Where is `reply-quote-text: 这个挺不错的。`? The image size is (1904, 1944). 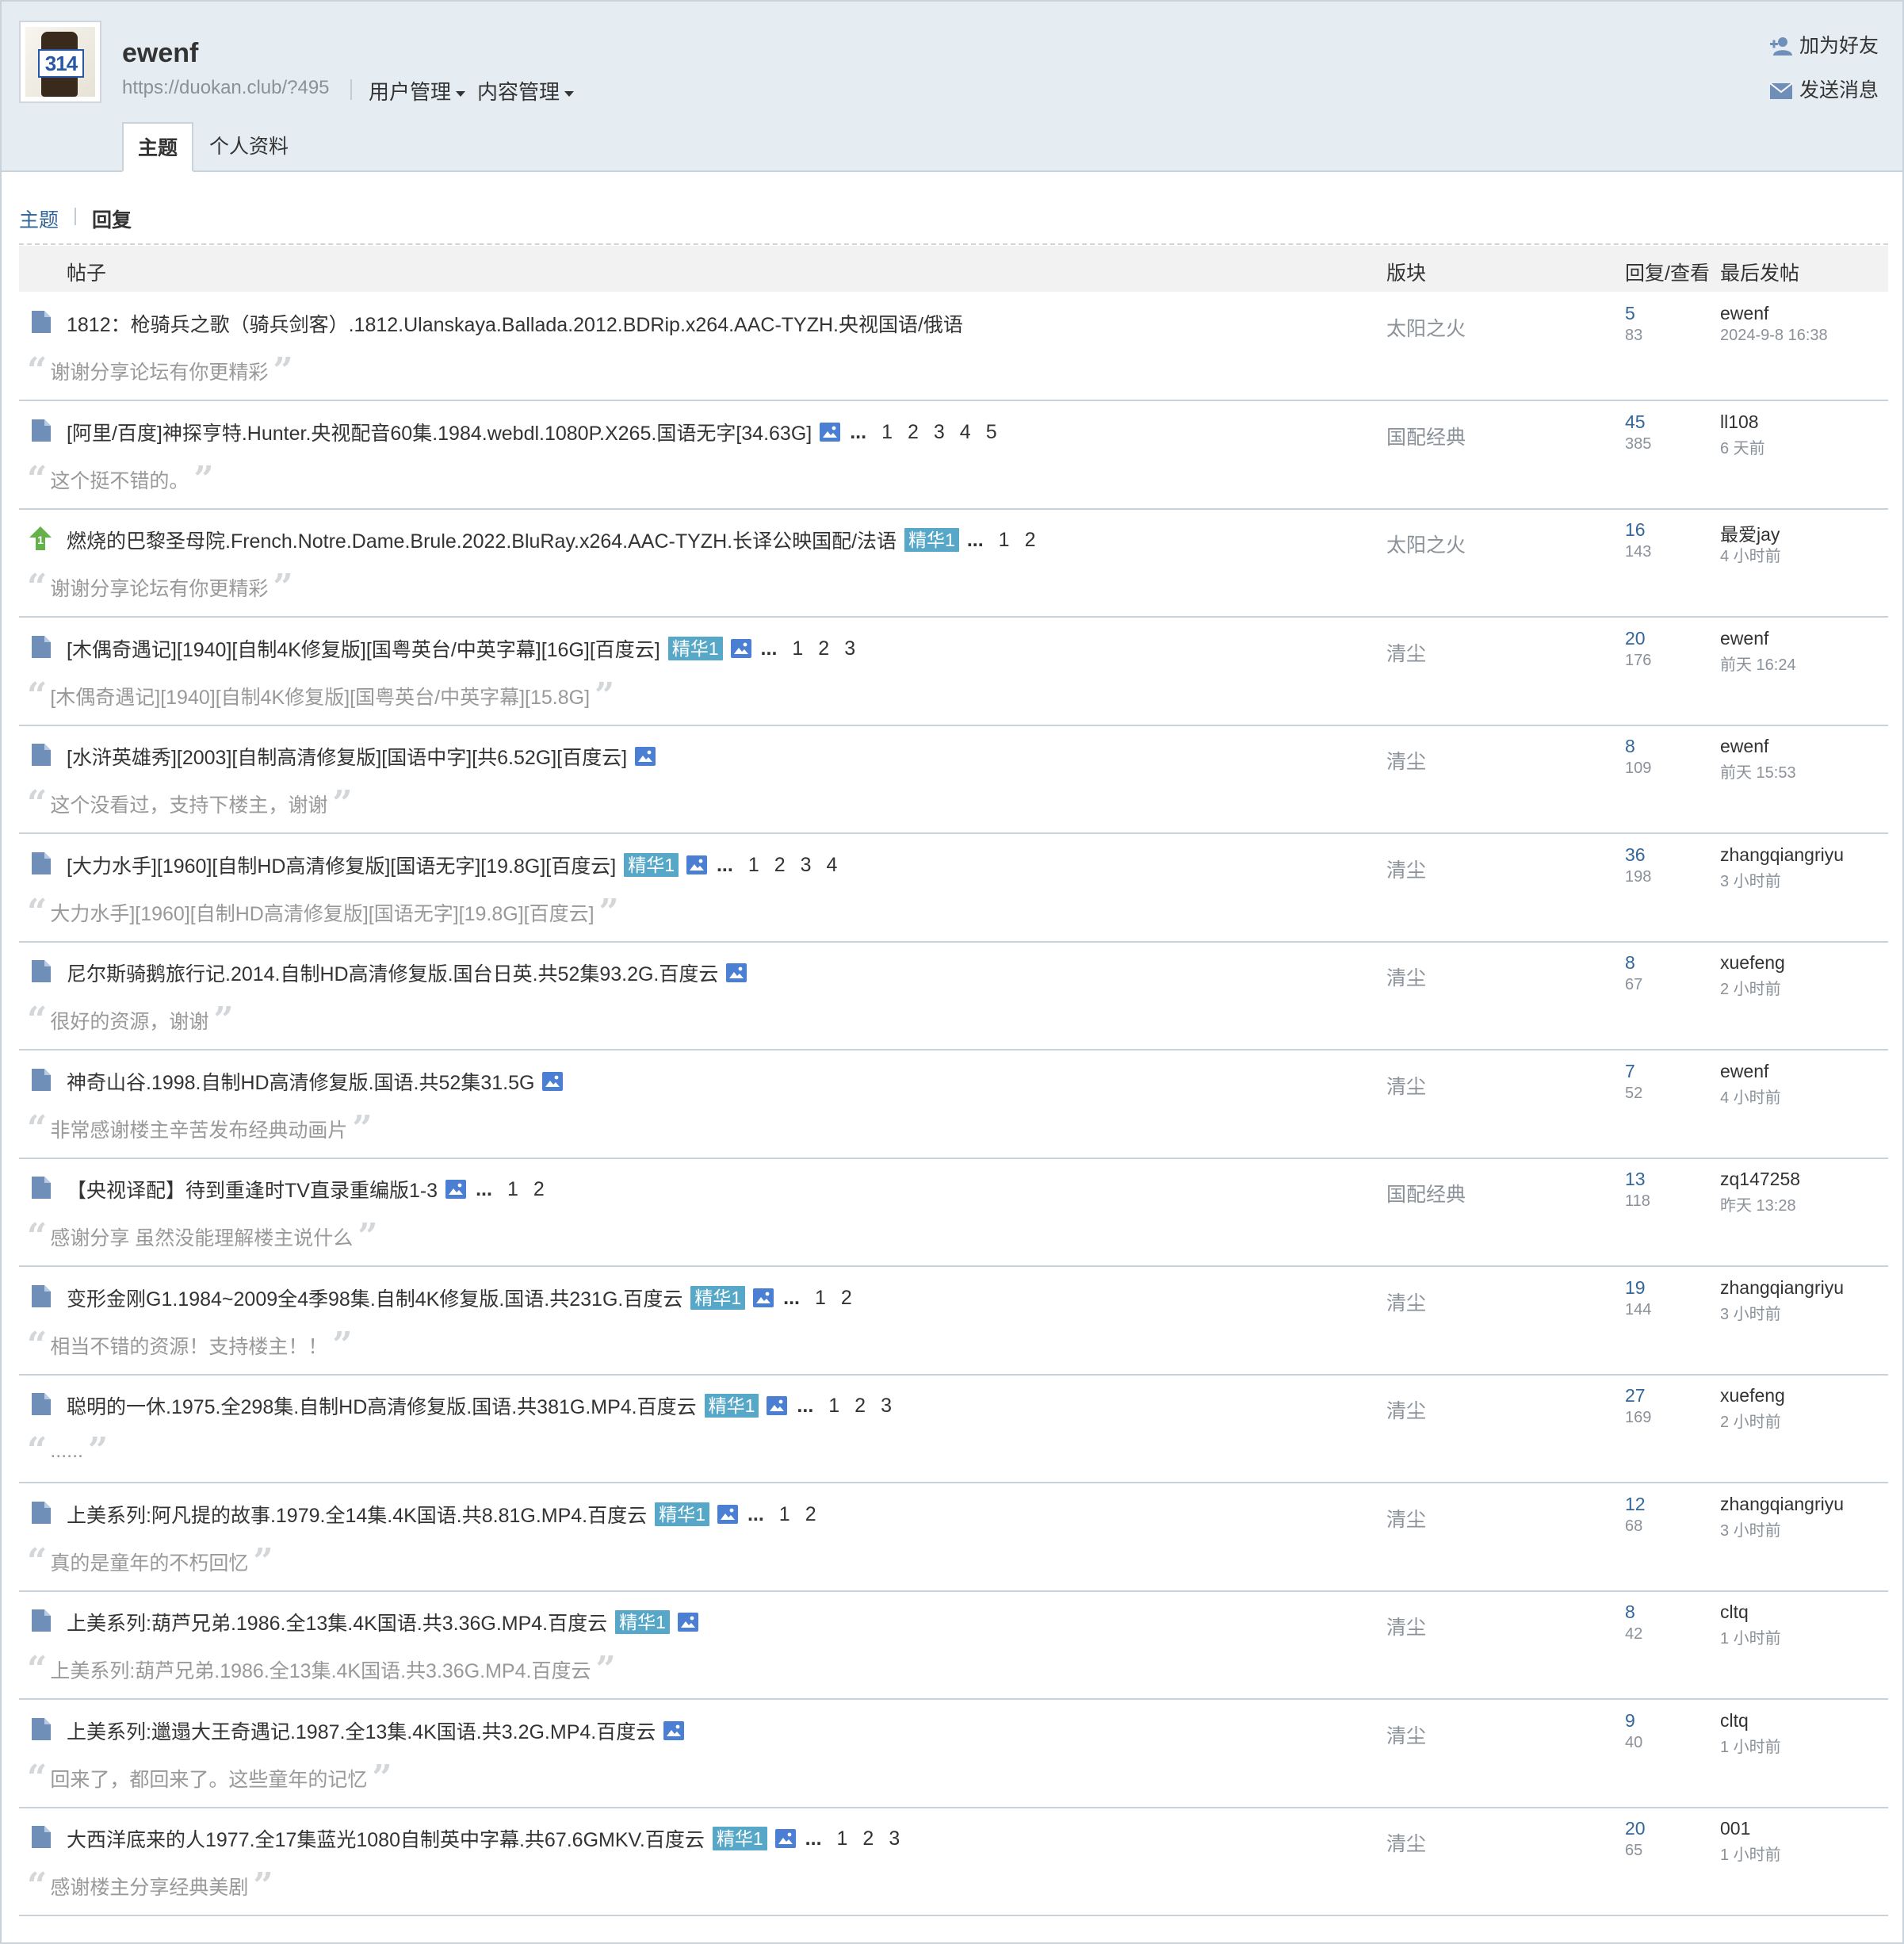
reply-quote-text: 这个挺不错的。 is located at coordinates (119, 479).